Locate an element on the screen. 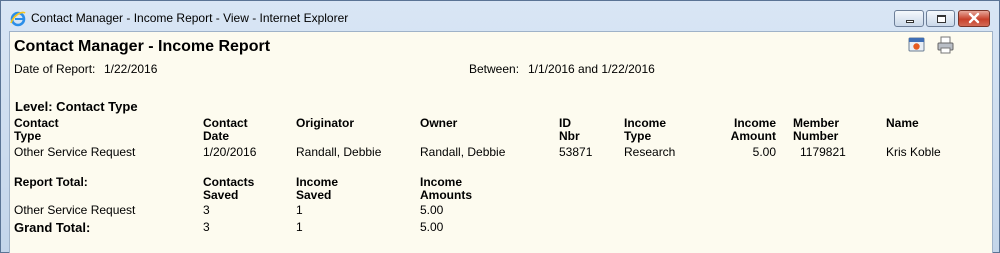 The height and width of the screenshot is (253, 1000). report-title: Contact Manager - Income Report is located at coordinates (142, 46).